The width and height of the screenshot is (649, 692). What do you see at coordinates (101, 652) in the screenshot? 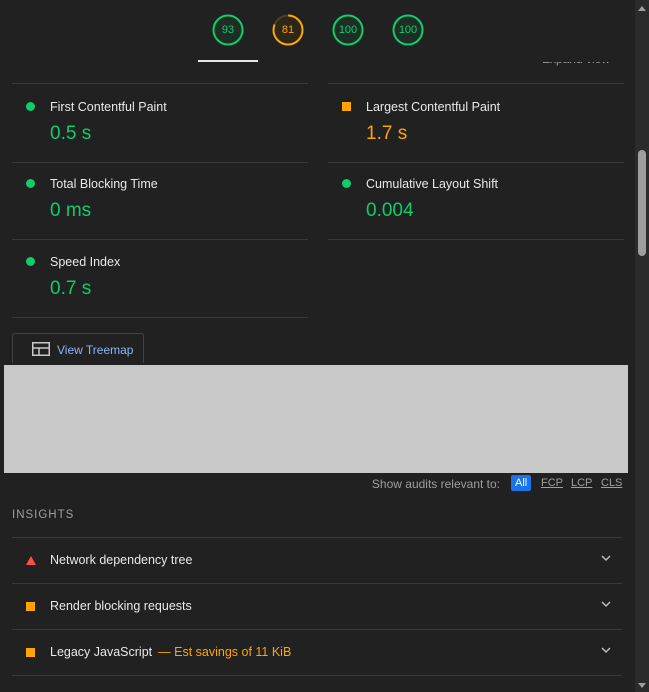
I see `insight-title: Legacy JavaScript` at bounding box center [101, 652].